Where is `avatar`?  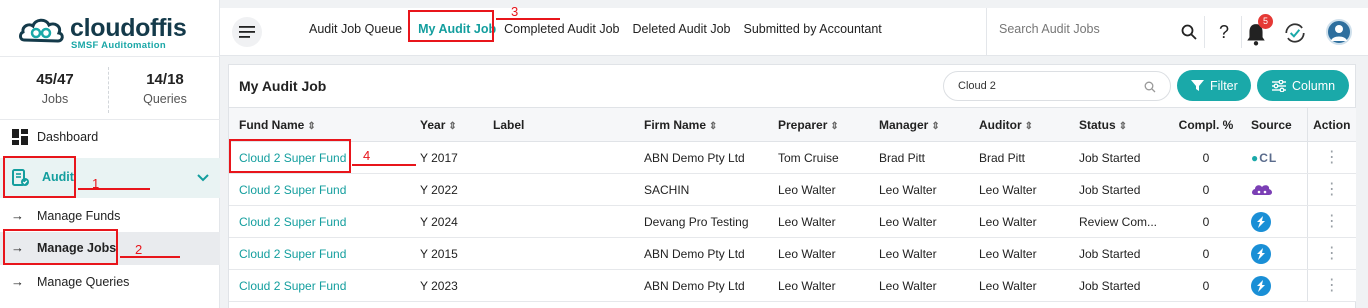
avatar is located at coordinates (1339, 32).